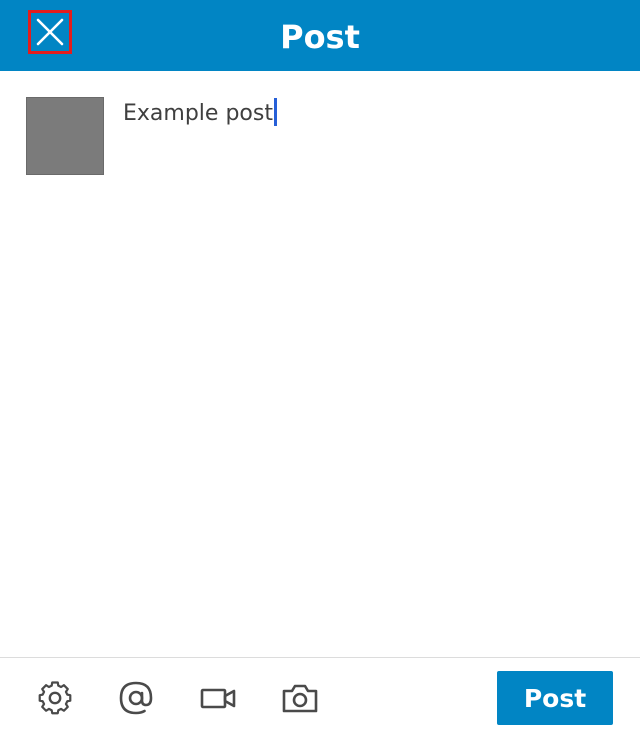  What do you see at coordinates (198, 113) in the screenshot?
I see `post-text: Example post` at bounding box center [198, 113].